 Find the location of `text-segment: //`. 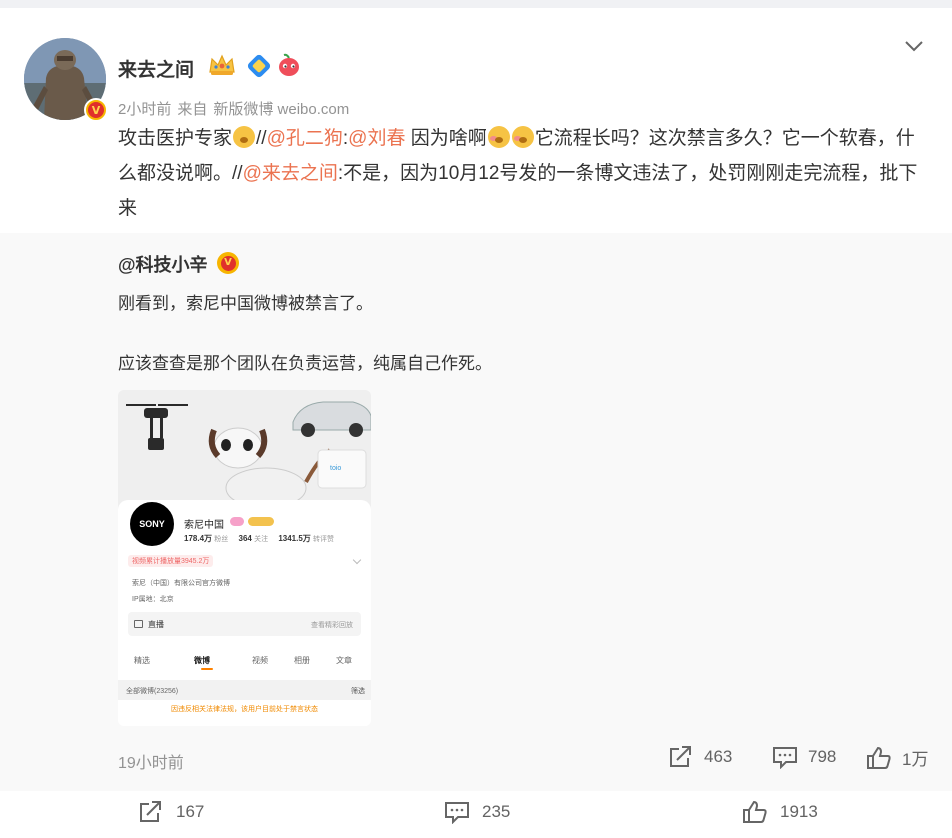

text-segment: // is located at coordinates (261, 138).